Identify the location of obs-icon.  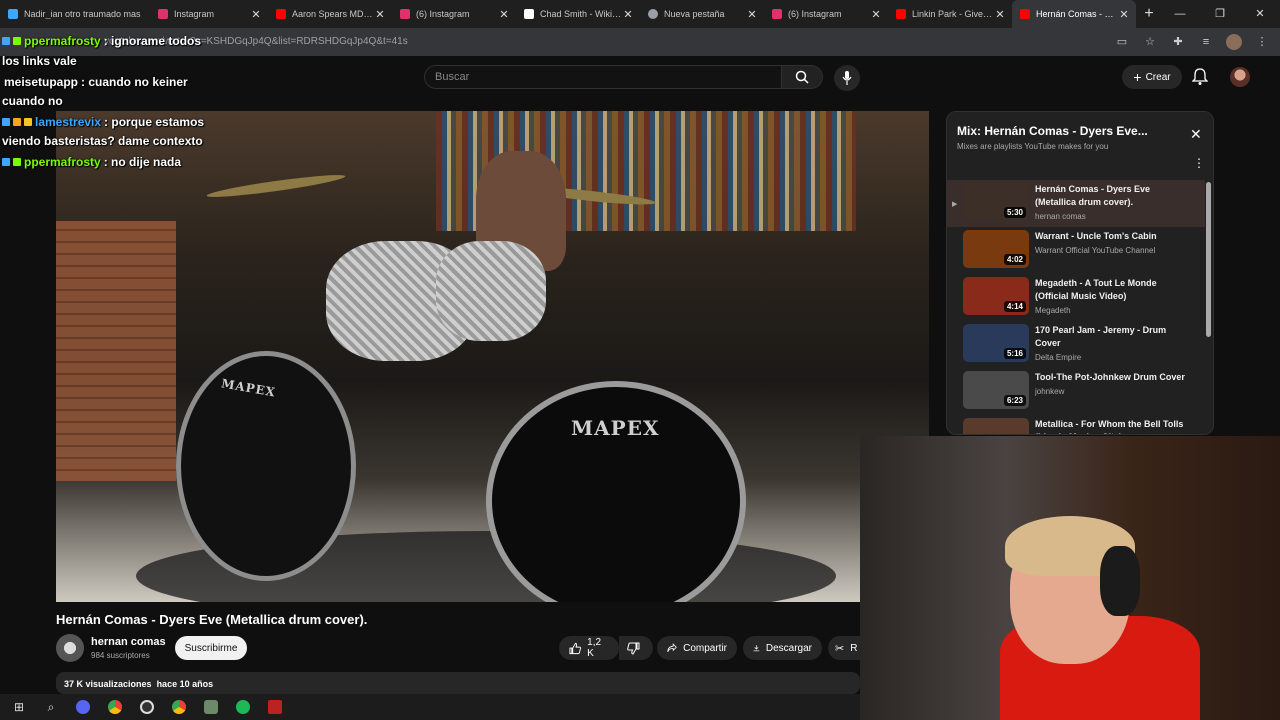
(147, 707).